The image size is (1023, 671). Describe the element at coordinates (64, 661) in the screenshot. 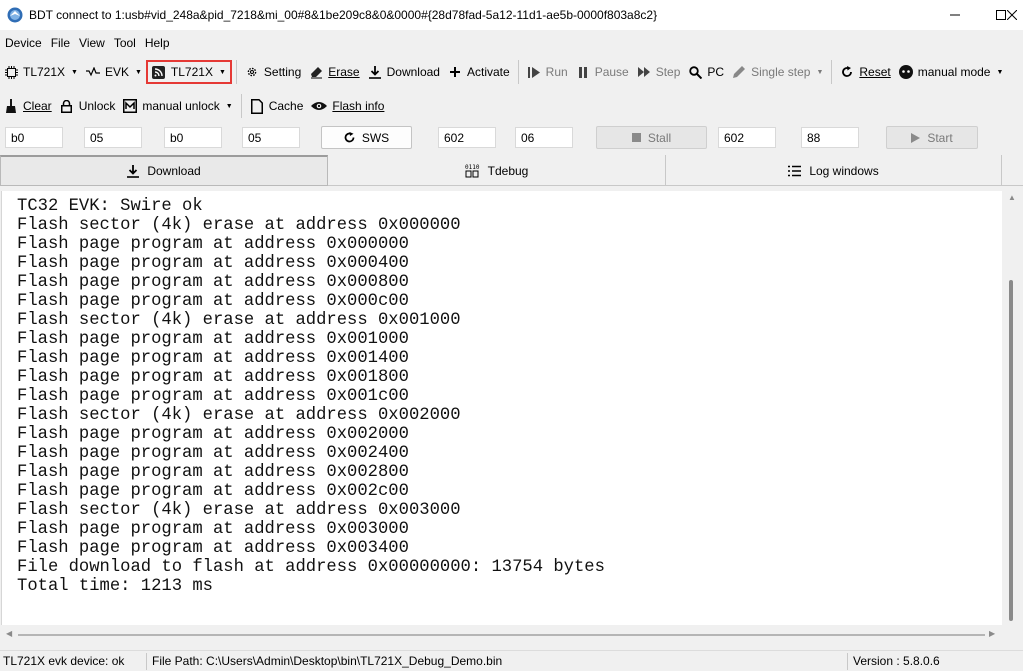

I see `device-status: TL721X evk device: ok` at that location.